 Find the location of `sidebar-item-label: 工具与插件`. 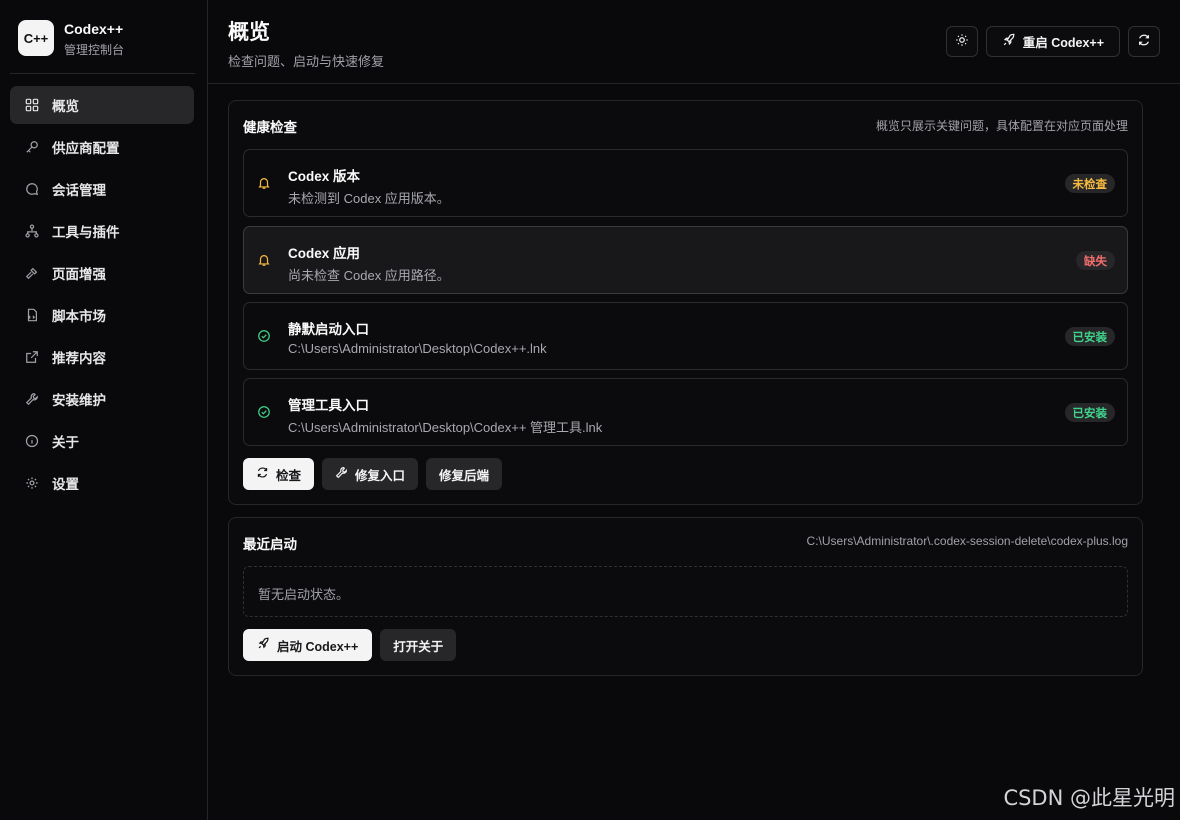

sidebar-item-label: 工具与插件 is located at coordinates (86, 232).